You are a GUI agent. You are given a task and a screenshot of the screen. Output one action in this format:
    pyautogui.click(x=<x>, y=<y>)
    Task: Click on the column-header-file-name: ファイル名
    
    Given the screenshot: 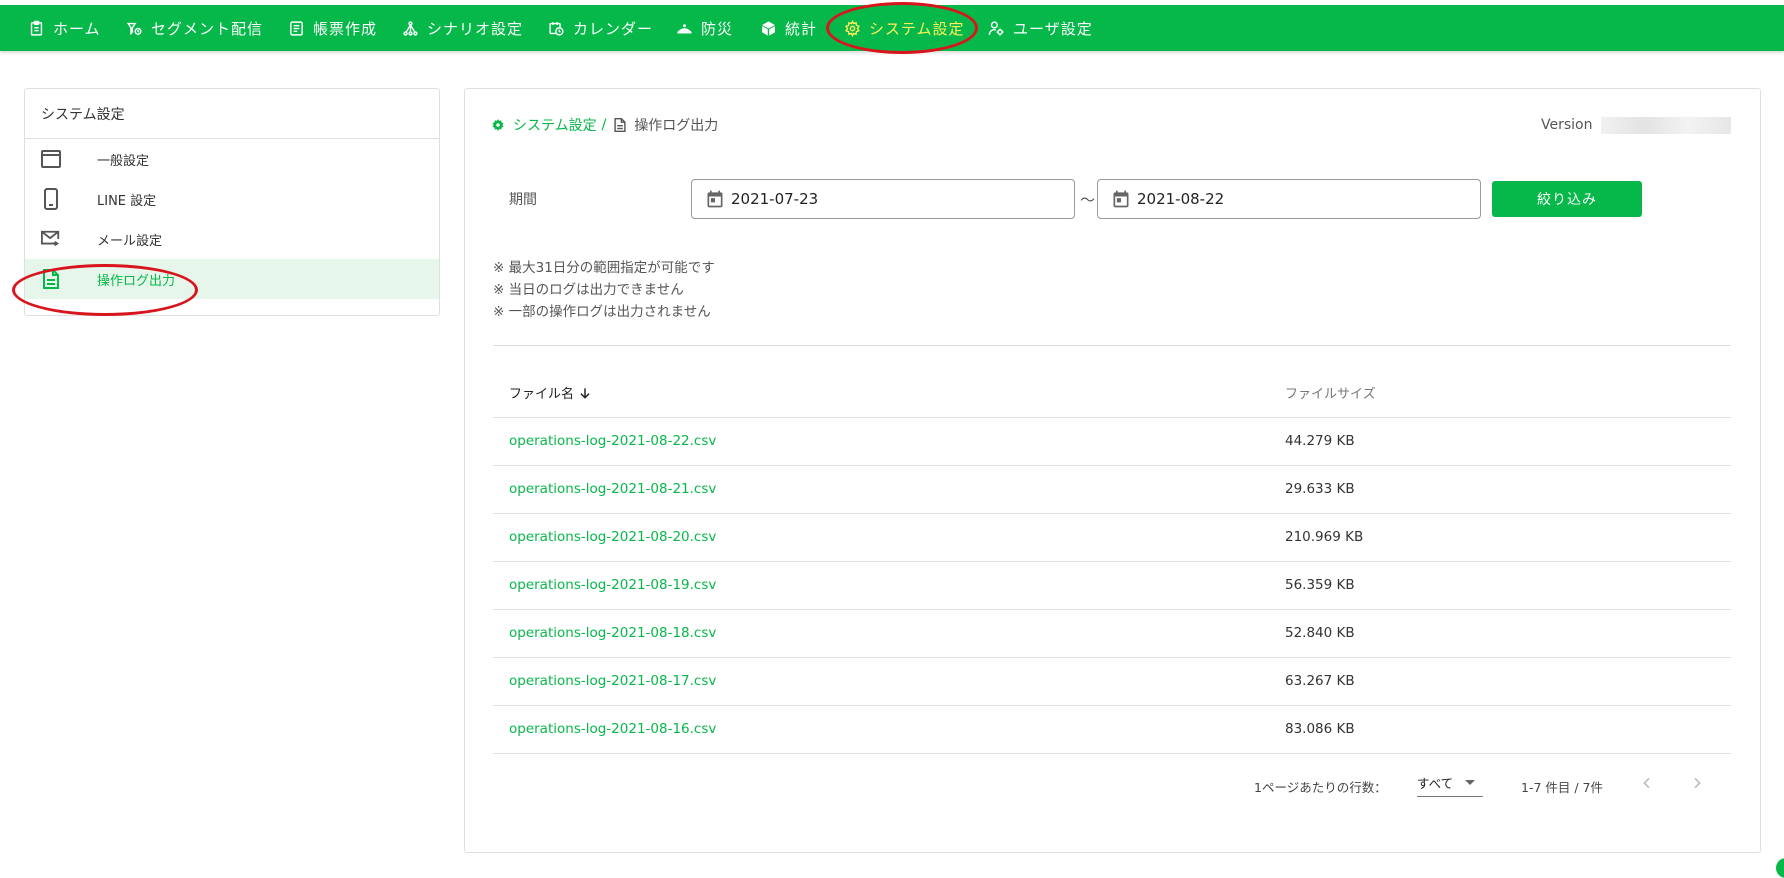 What is the action you would take?
    pyautogui.click(x=889, y=393)
    